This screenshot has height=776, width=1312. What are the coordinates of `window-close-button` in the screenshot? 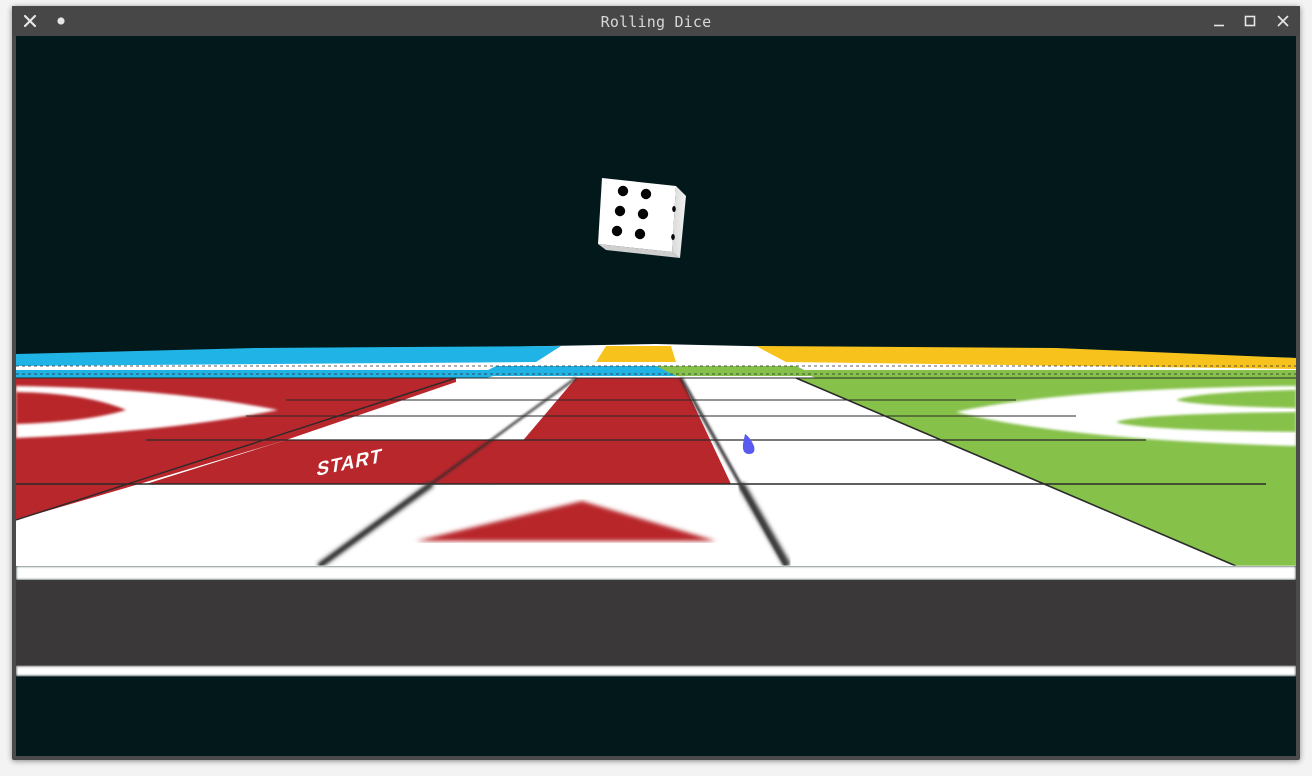 It's located at (1283, 21).